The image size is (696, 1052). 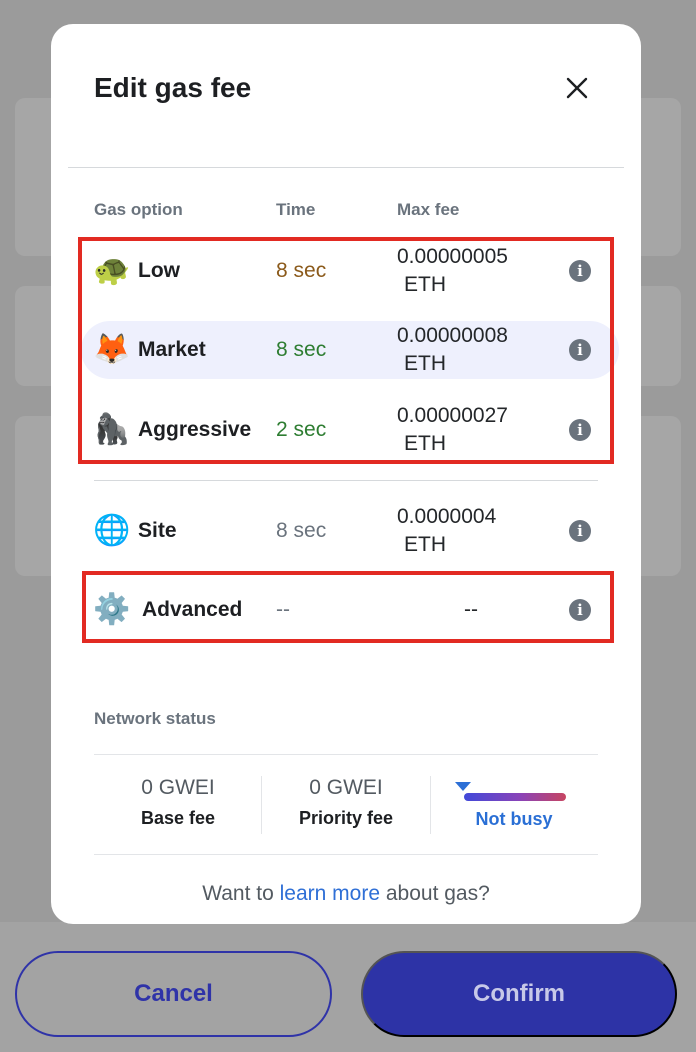 What do you see at coordinates (452, 429) in the screenshot?
I see `option-max-fee: 0.00000027 ETH` at bounding box center [452, 429].